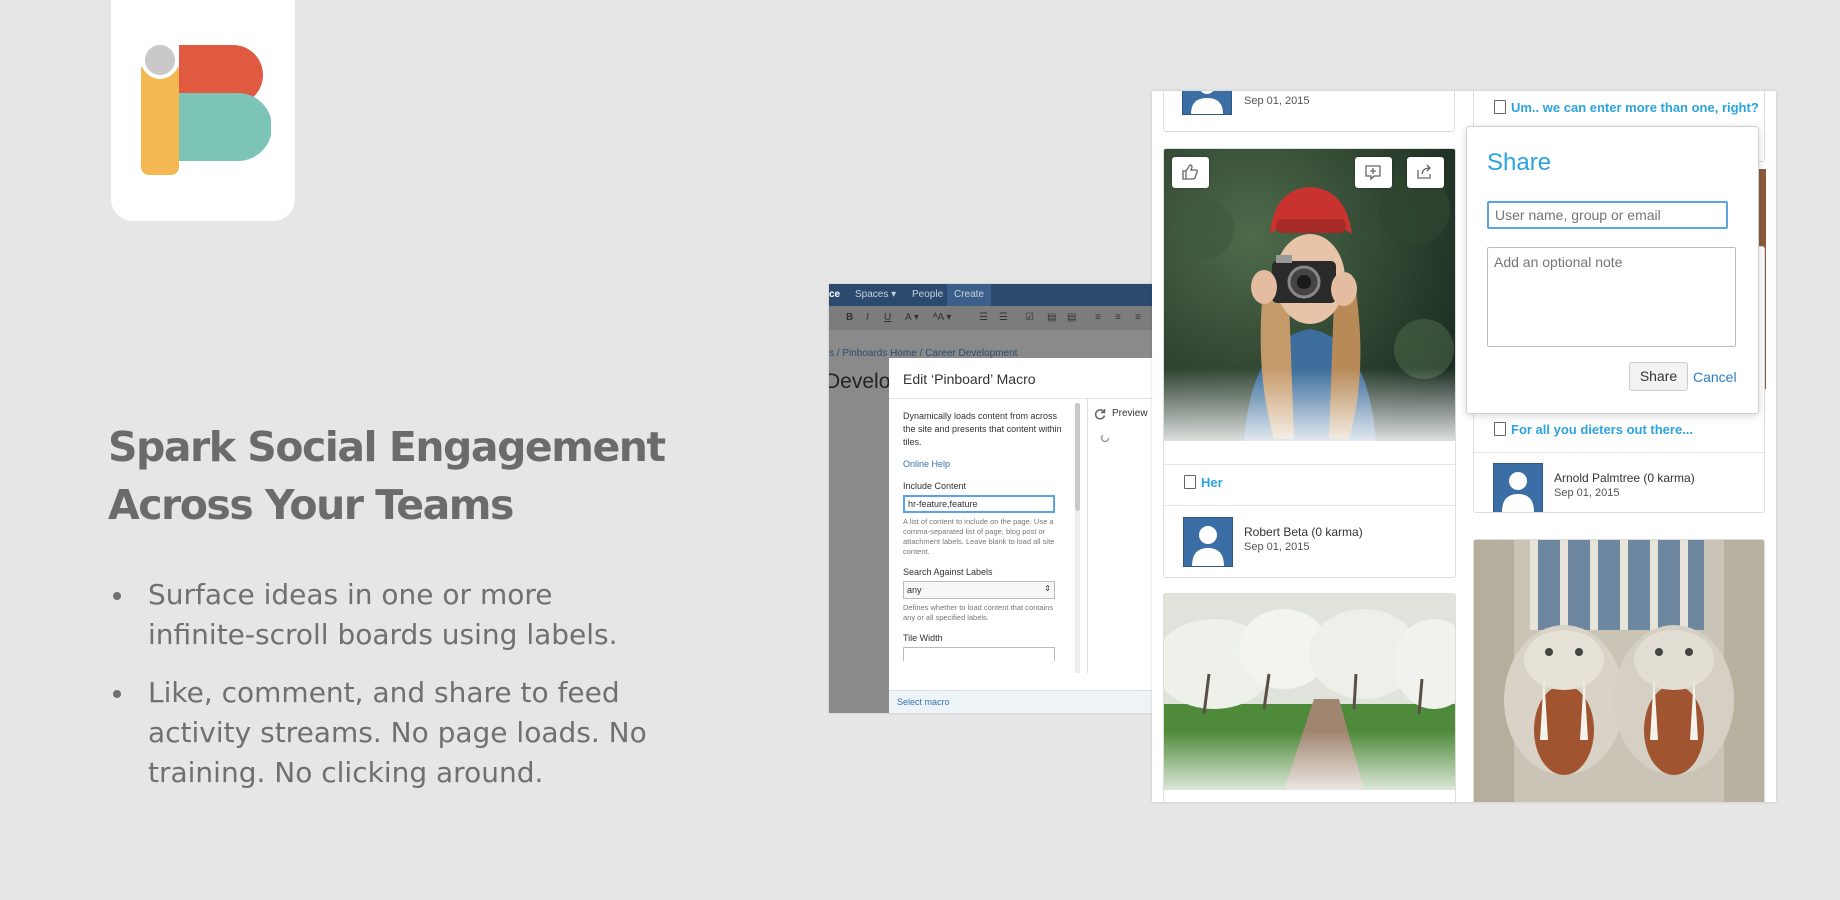  What do you see at coordinates (1118, 317) in the screenshot?
I see `align-center-icon: ≡` at bounding box center [1118, 317].